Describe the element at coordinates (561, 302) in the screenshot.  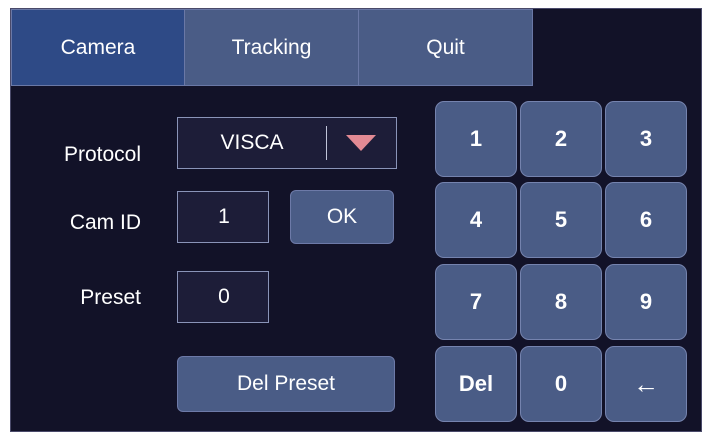
I see `key-8: 8` at that location.